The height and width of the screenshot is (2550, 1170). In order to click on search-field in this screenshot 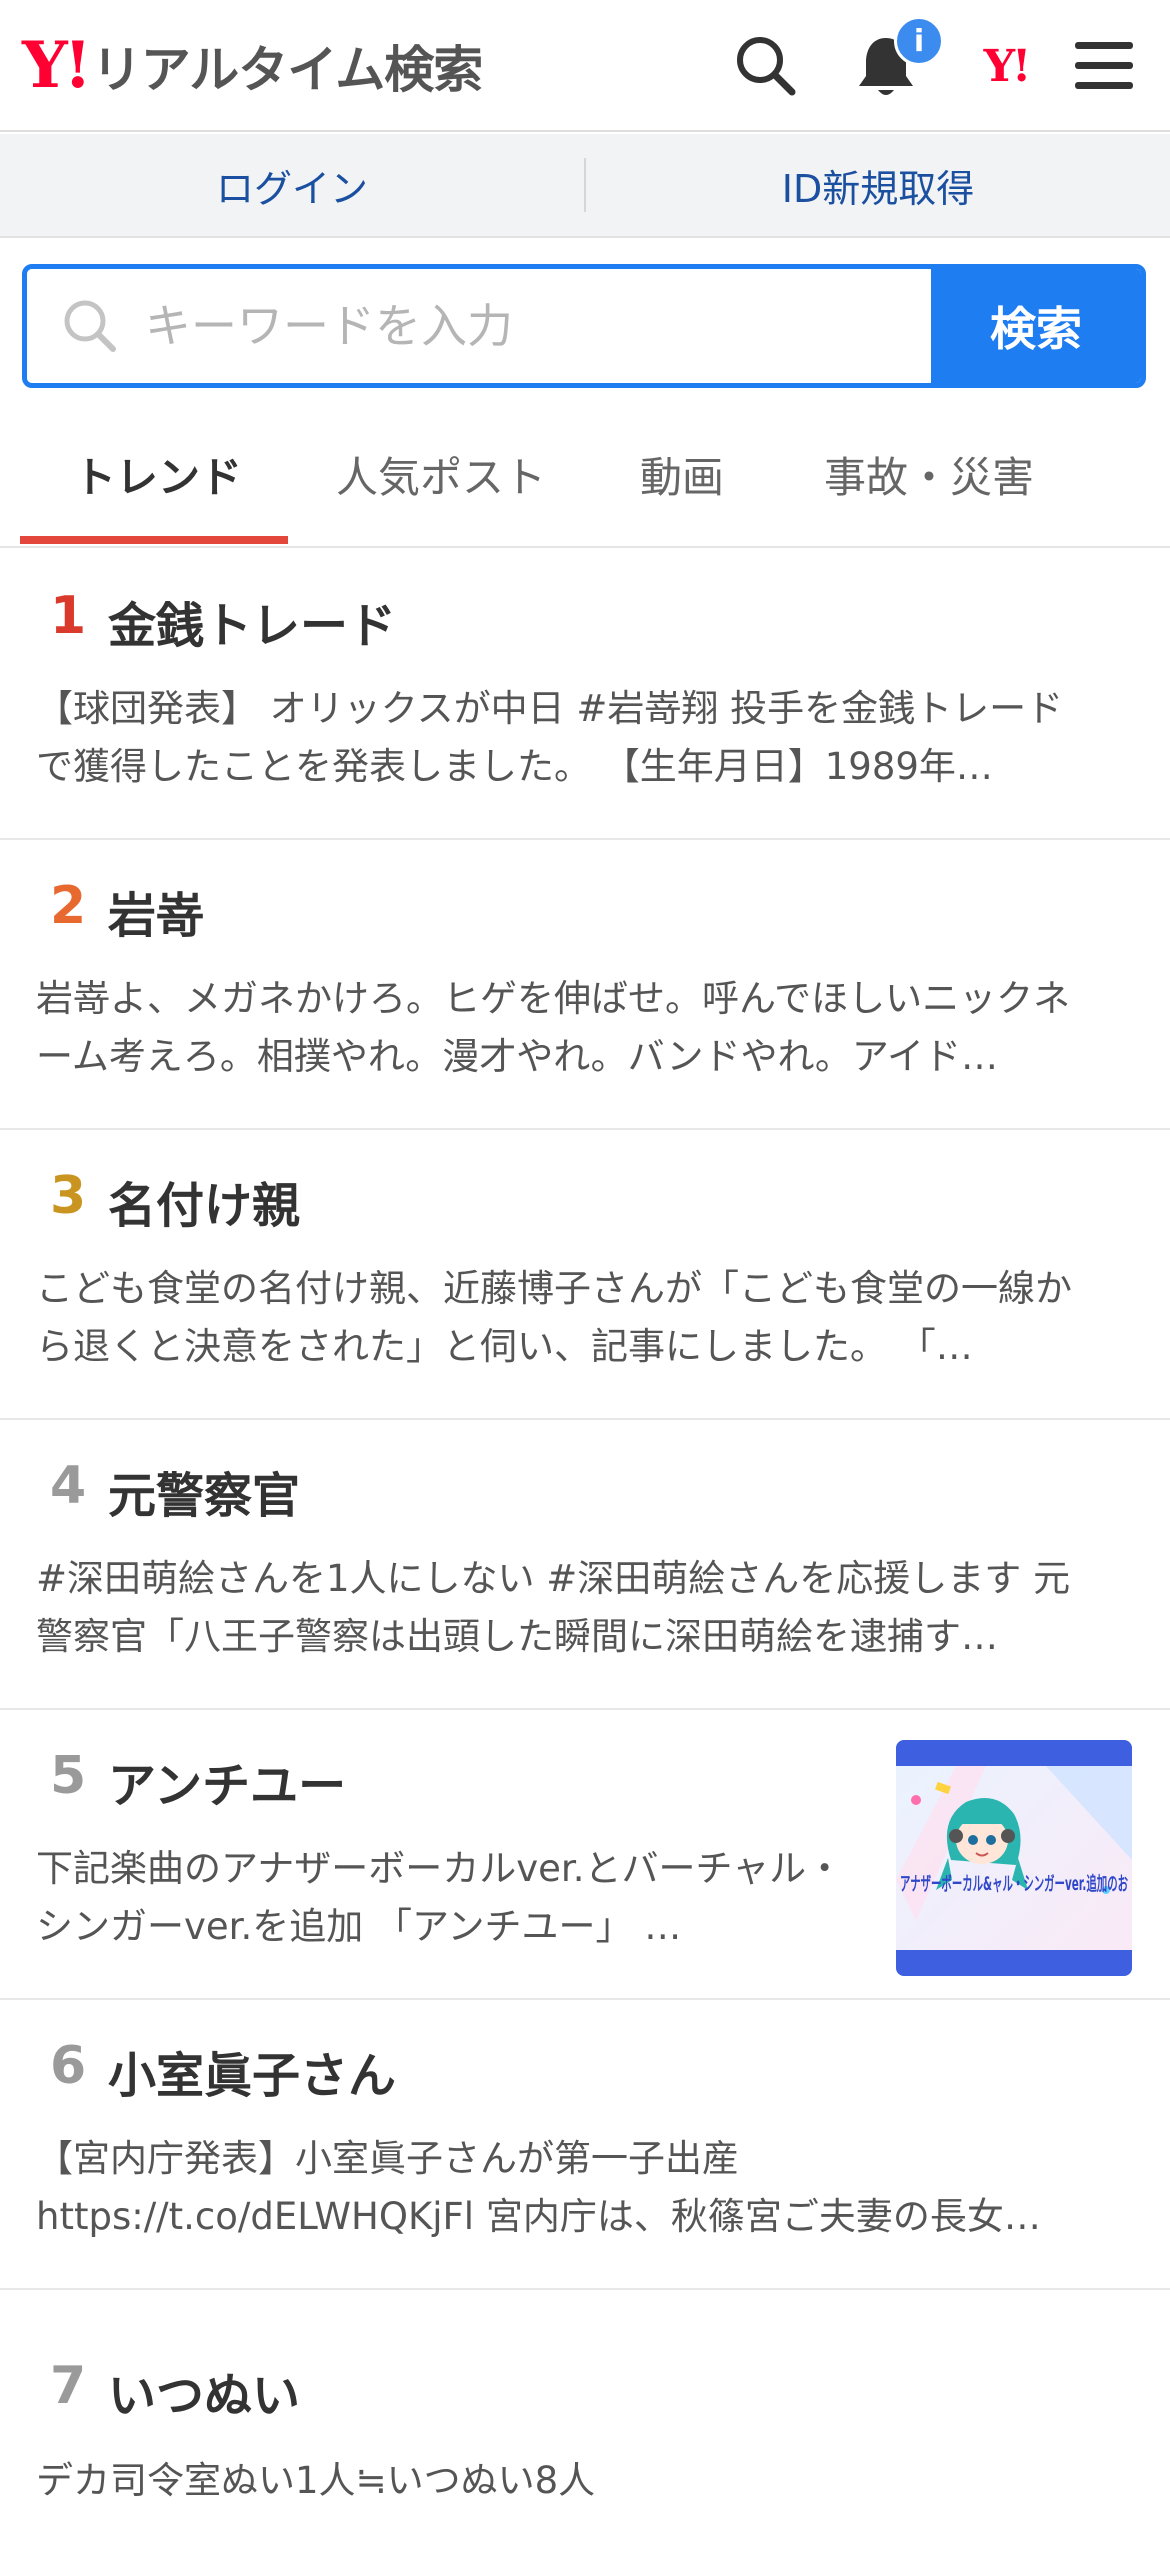, I will do `click(479, 326)`.